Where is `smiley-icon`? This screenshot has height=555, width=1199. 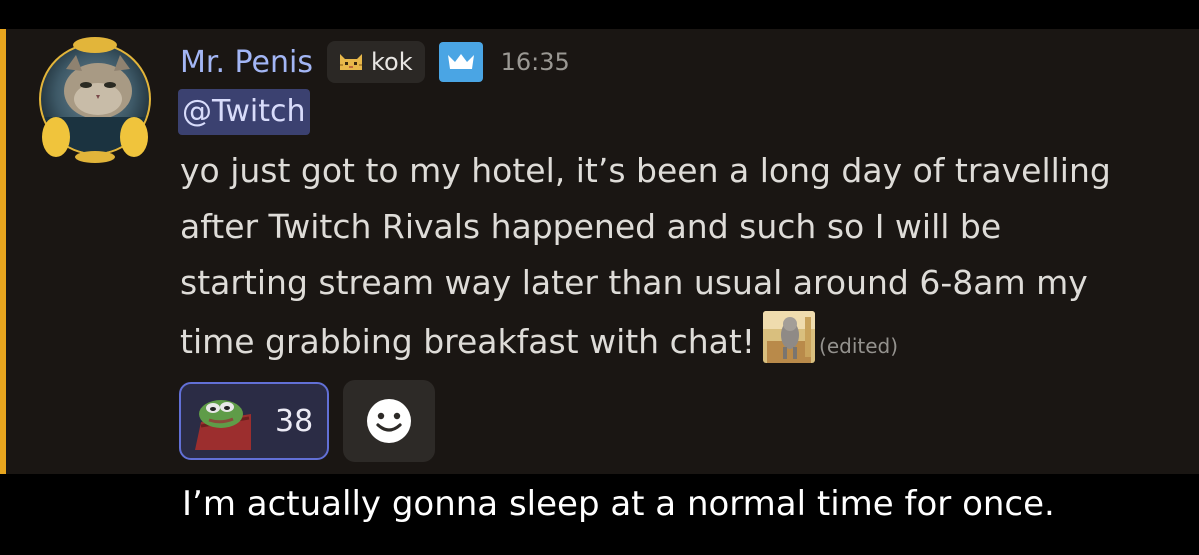 smiley-icon is located at coordinates (389, 421).